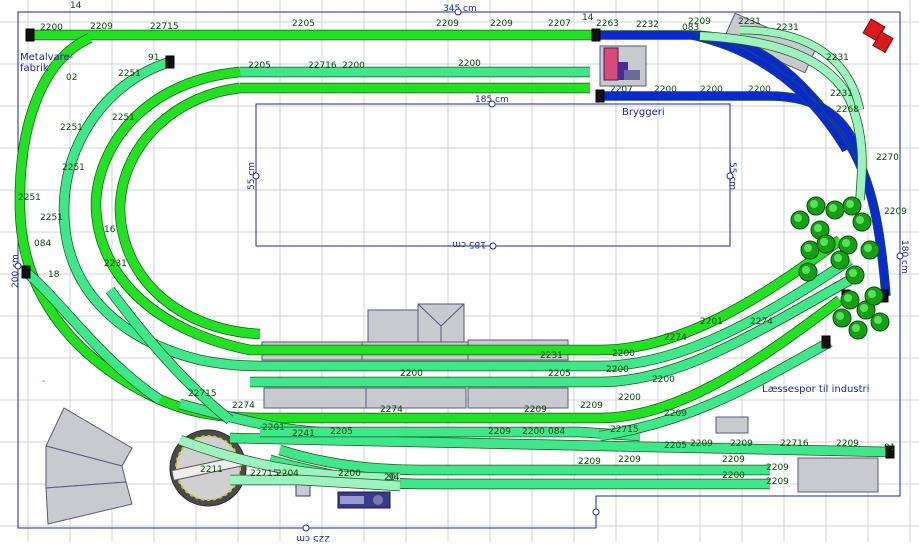 The height and width of the screenshot is (546, 919). What do you see at coordinates (47, 57) in the screenshot?
I see `label-metalvarefabrik-1: Metalvare-` at bounding box center [47, 57].